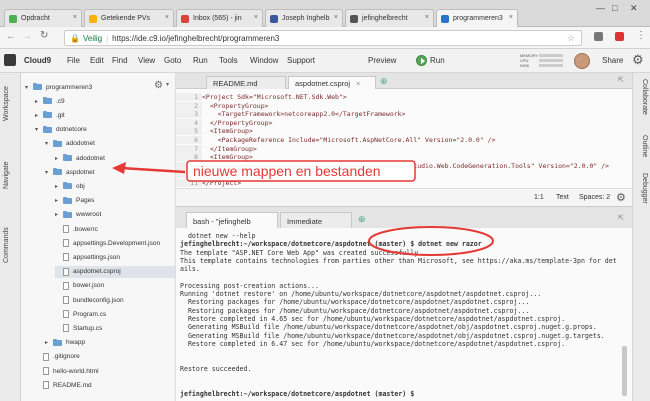  Describe the element at coordinates (303, 208) in the screenshot. I see `annotation-overlay` at that location.